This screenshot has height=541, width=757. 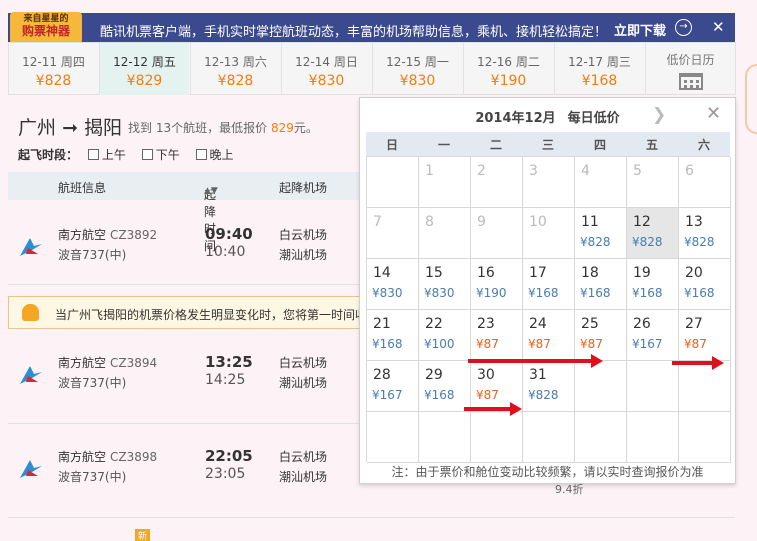 What do you see at coordinates (53, 69) in the screenshot?
I see `date-tab: 12-11 周四 ¥828` at bounding box center [53, 69].